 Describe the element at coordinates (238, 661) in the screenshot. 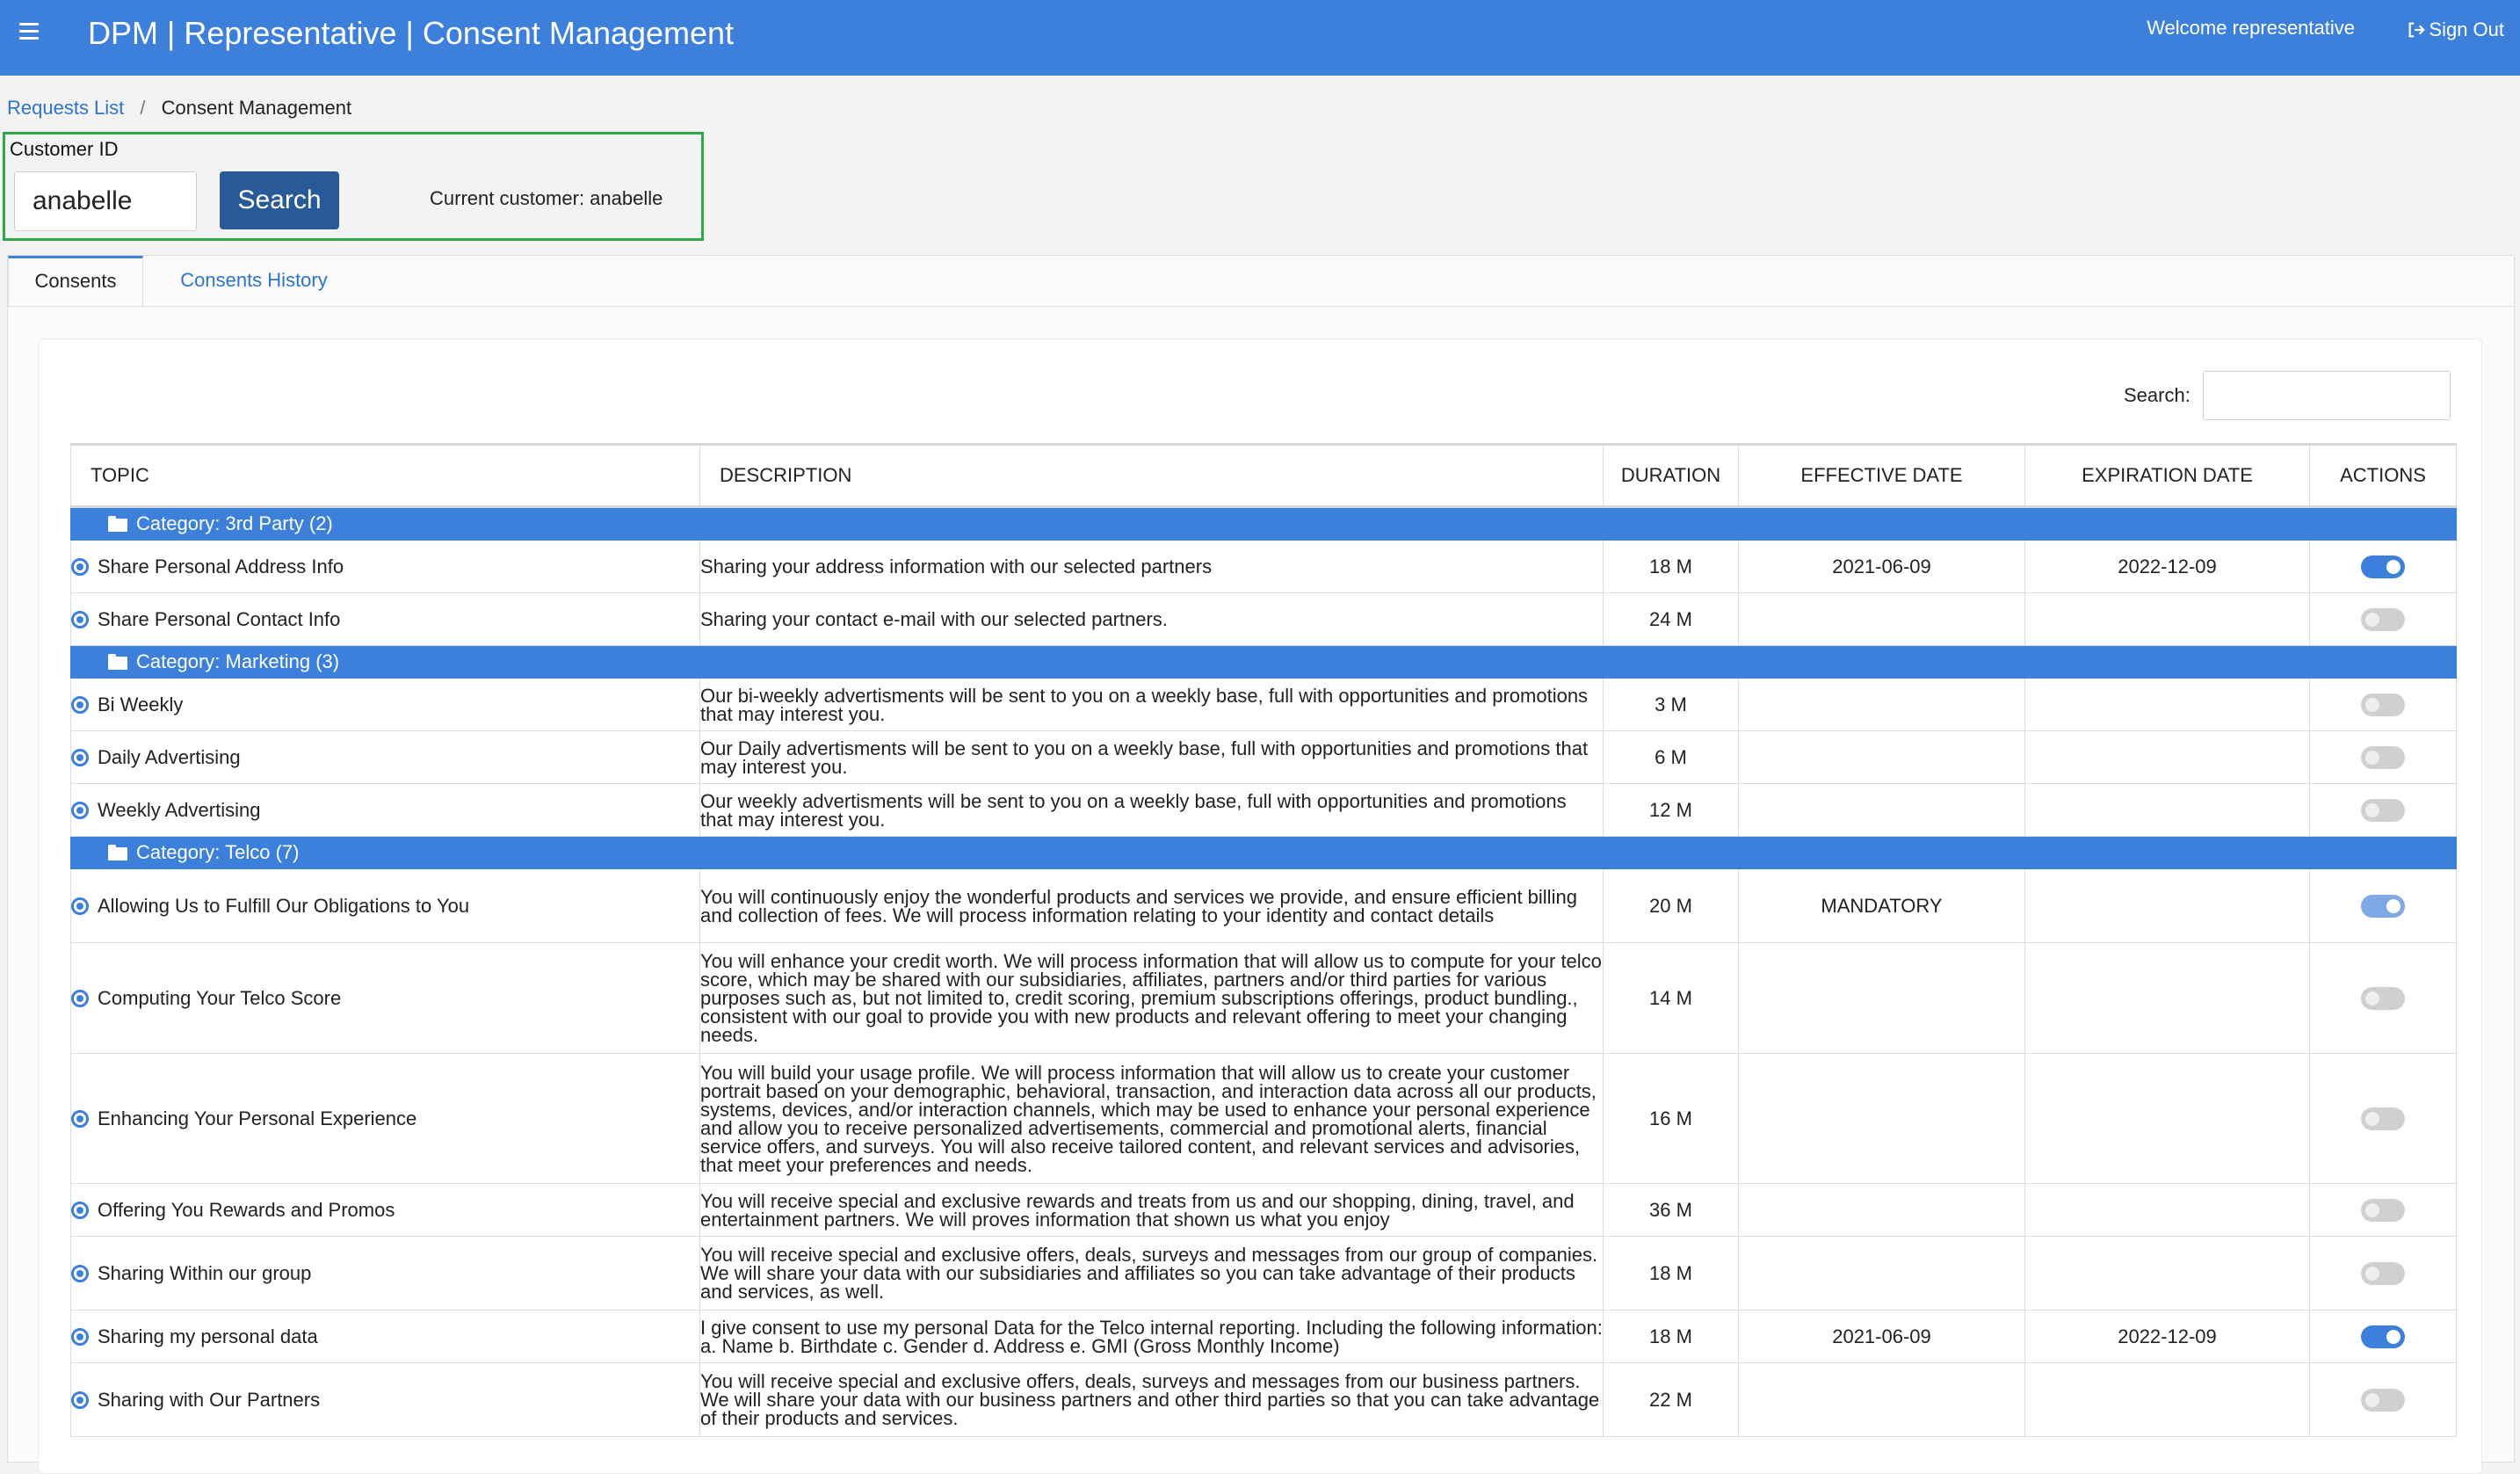

I see `category-label: Category: Marketing (3)` at that location.